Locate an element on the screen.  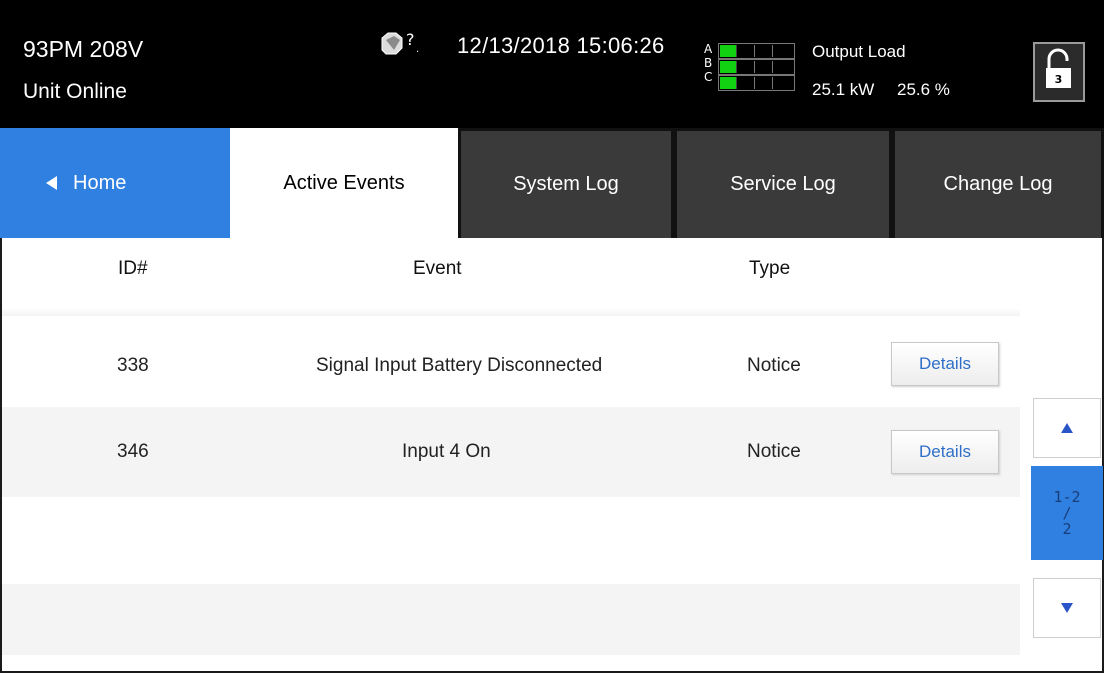
column-header-id: ID# is located at coordinates (133, 268).